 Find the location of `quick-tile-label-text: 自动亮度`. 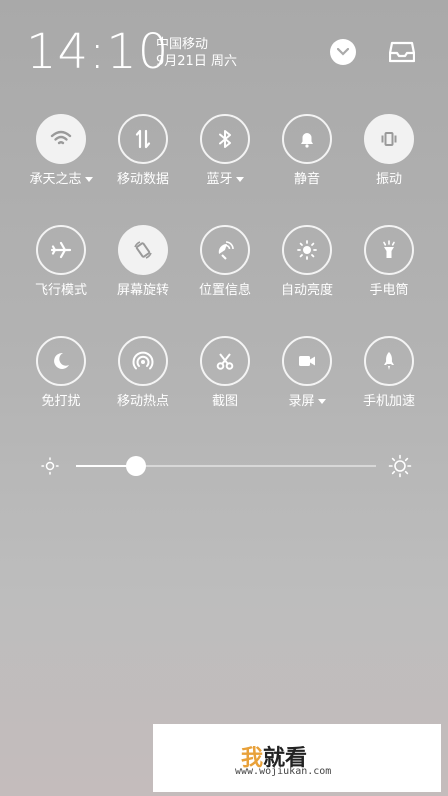

quick-tile-label-text: 自动亮度 is located at coordinates (306, 290).